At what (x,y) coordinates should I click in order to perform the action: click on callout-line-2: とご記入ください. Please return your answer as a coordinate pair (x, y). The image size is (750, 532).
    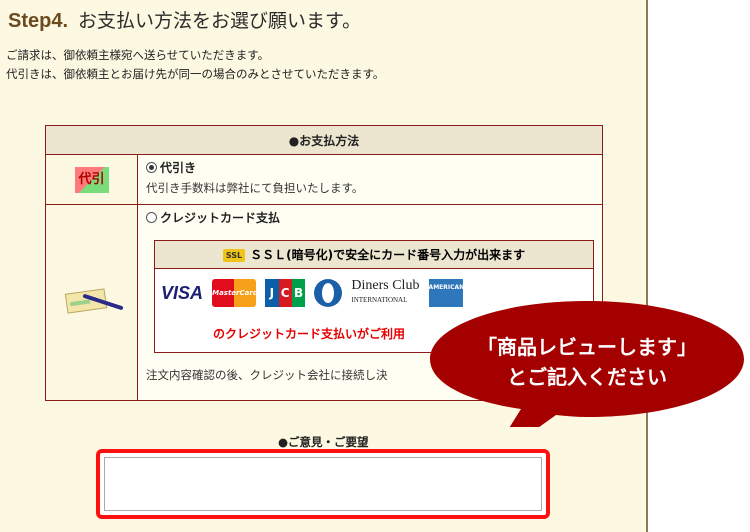
    Looking at the image, I should click on (587, 377).